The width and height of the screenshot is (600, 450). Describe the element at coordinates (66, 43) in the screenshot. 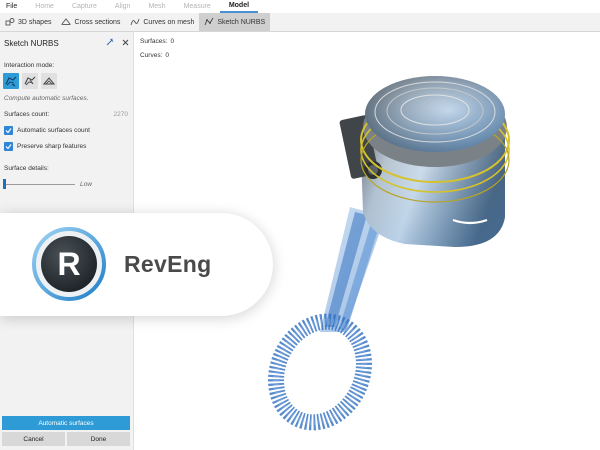

I see `panel-header: Sketch NURBS` at that location.